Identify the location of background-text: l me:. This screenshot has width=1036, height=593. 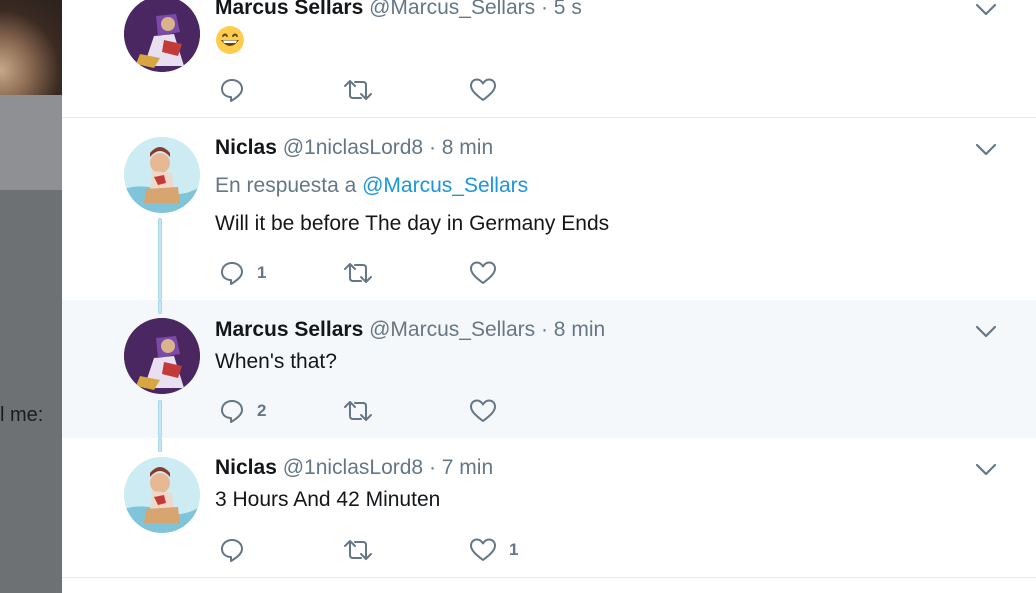
(22, 415).